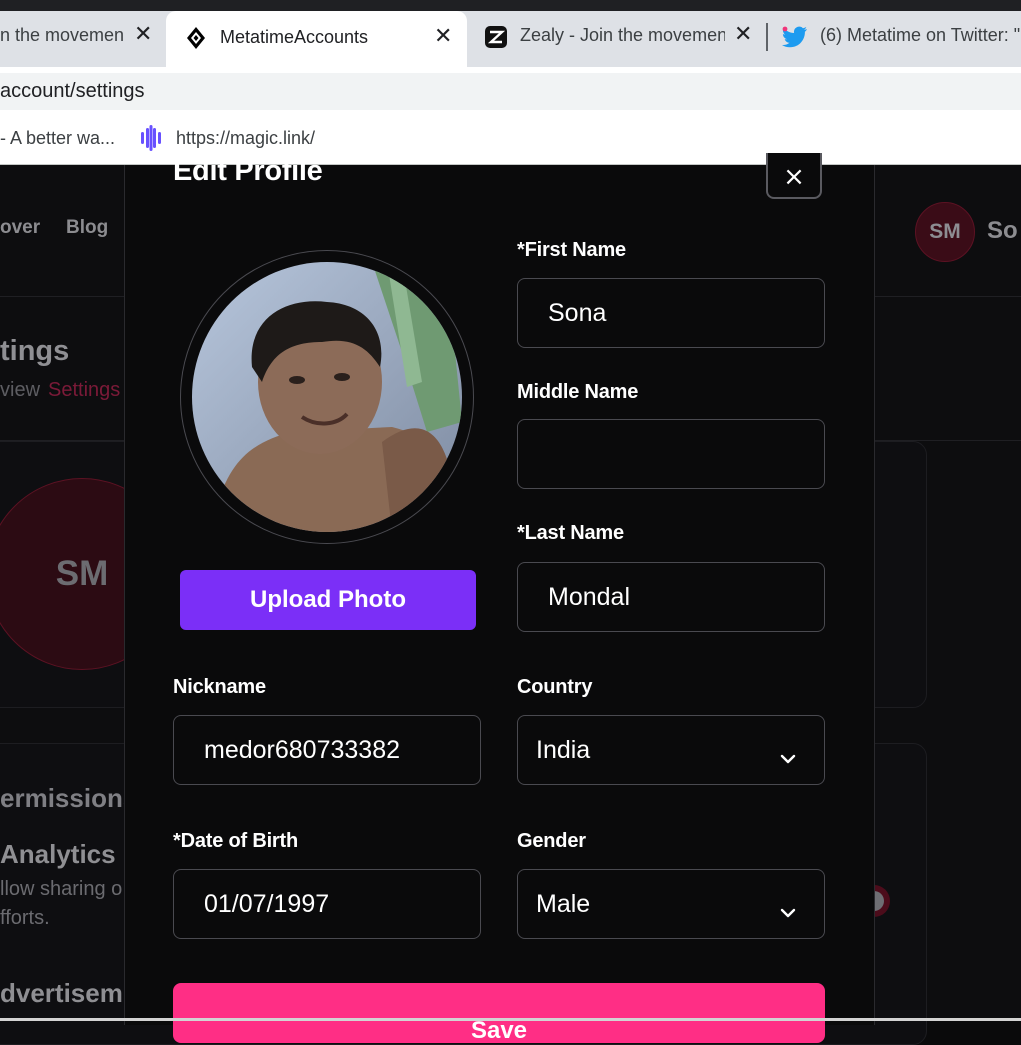  What do you see at coordinates (20, 390) in the screenshot?
I see `breadcrumb-overview: view` at bounding box center [20, 390].